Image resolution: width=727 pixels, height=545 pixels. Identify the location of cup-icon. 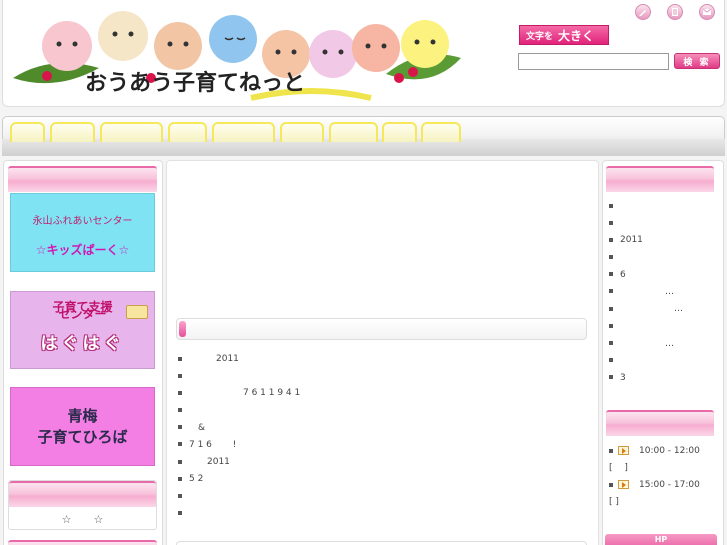
(137, 312).